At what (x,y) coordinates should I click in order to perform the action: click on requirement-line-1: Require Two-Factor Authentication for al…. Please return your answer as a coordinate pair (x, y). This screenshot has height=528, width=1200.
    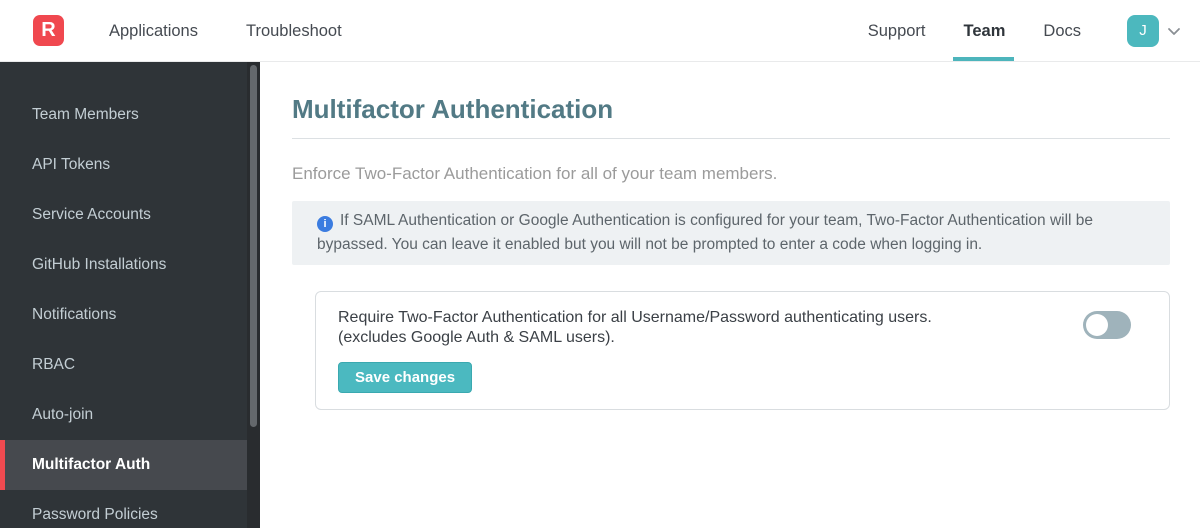
    Looking at the image, I should click on (635, 317).